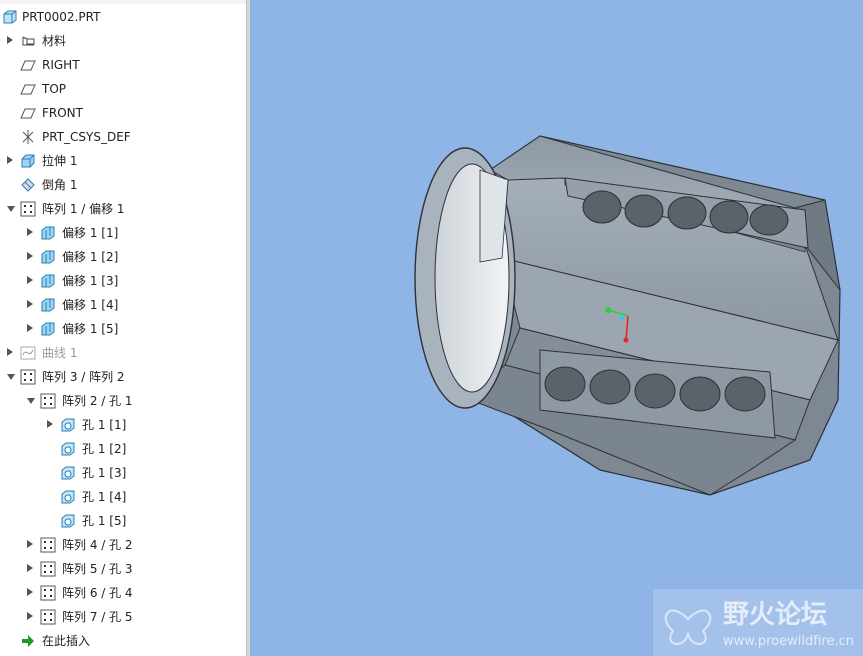 The height and width of the screenshot is (656, 863). Describe the element at coordinates (54, 41) in the screenshot. I see `tree-item-label: 材料` at that location.